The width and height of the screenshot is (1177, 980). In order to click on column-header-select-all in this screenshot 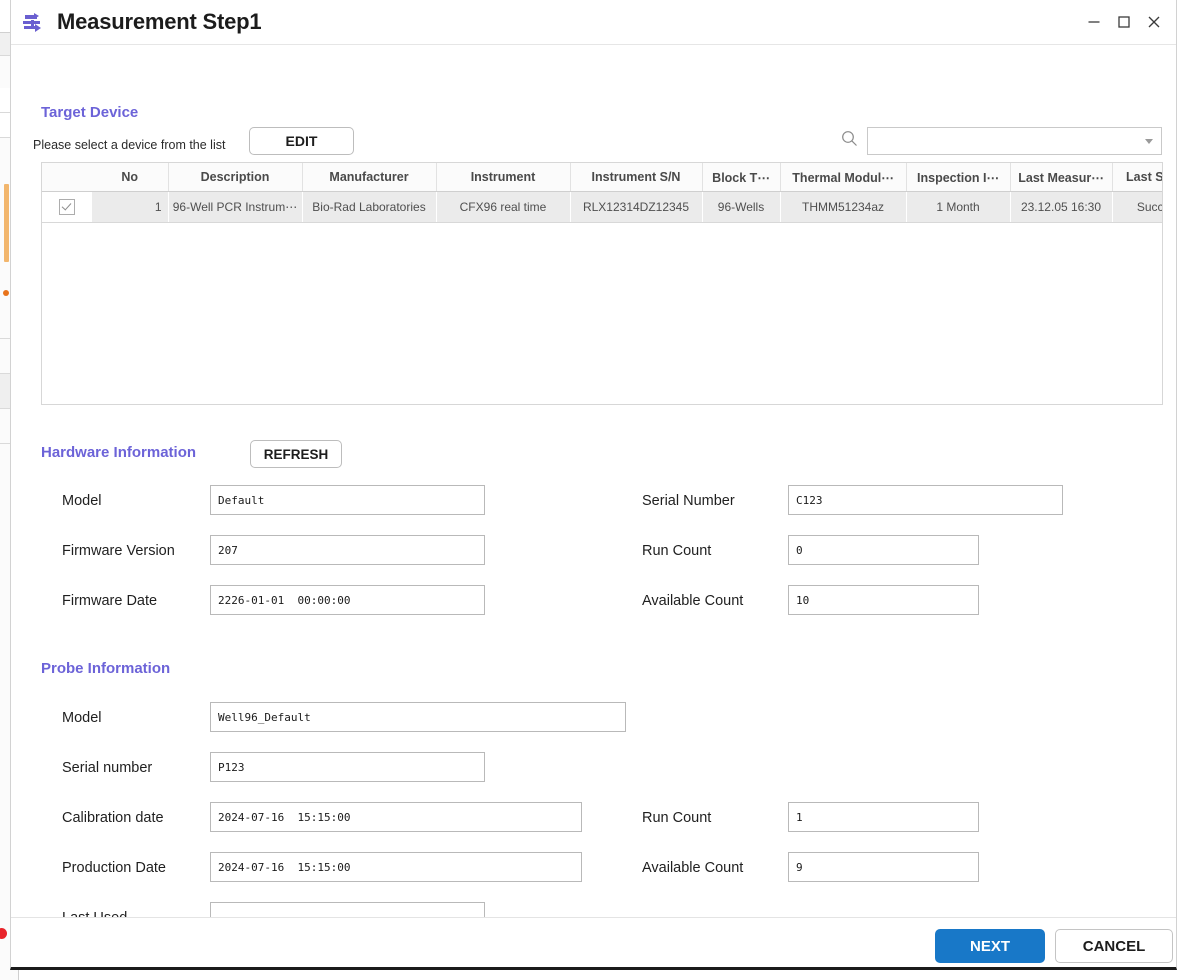, I will do `click(67, 177)`.